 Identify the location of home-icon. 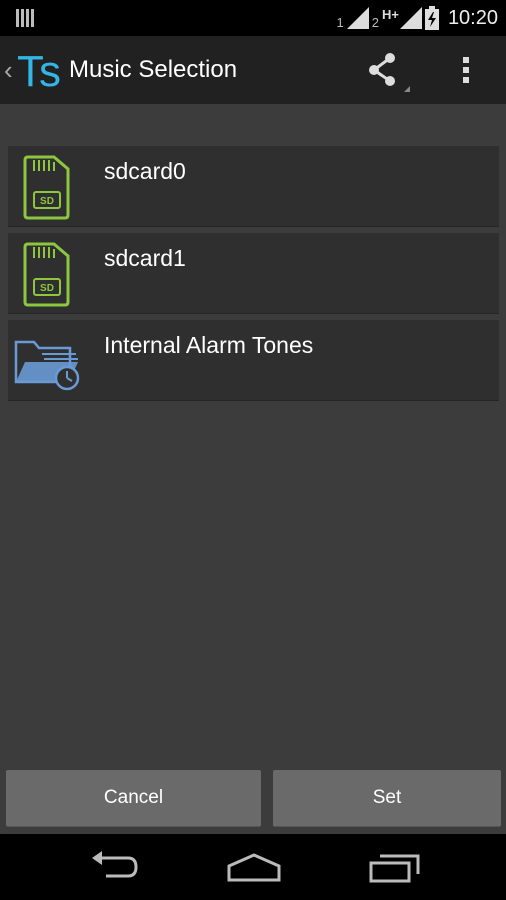
(254, 867).